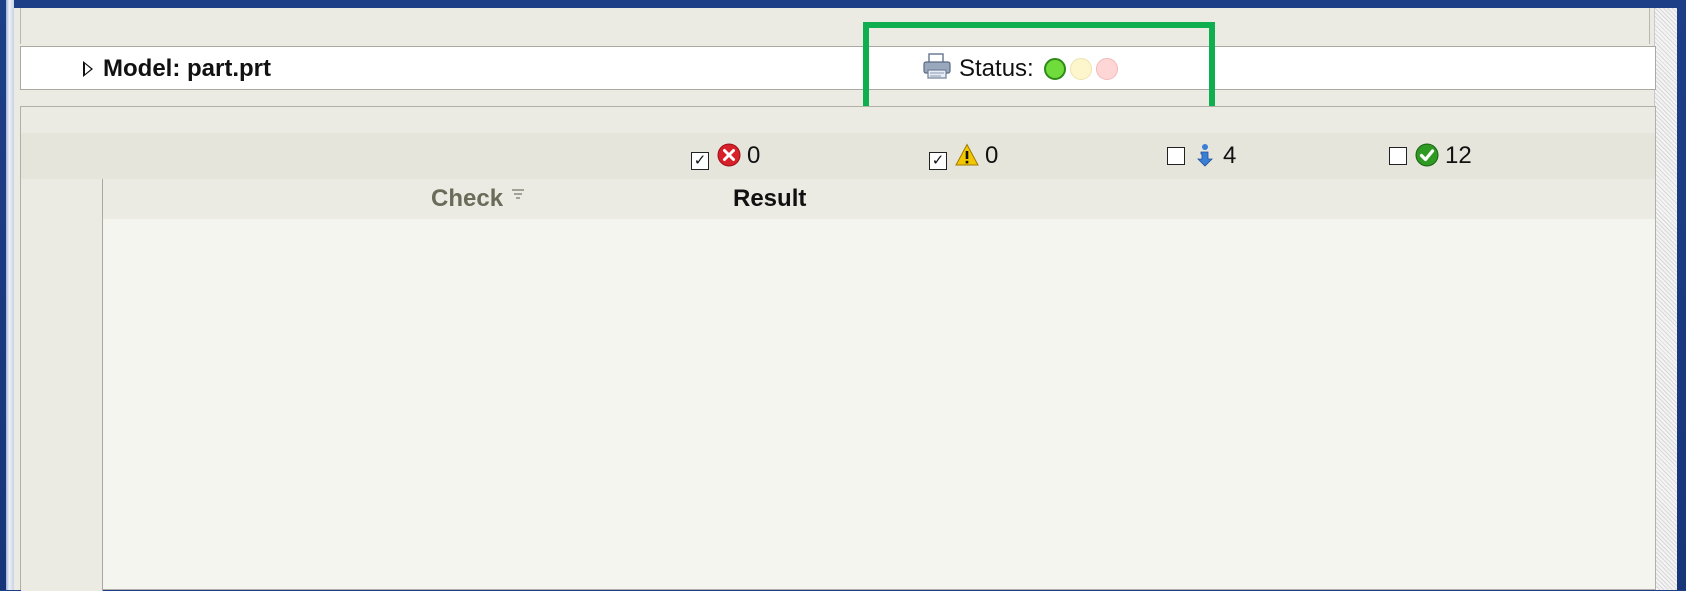 The height and width of the screenshot is (591, 1686). Describe the element at coordinates (838, 199) in the screenshot. I see `table-header-row: Check Result` at that location.